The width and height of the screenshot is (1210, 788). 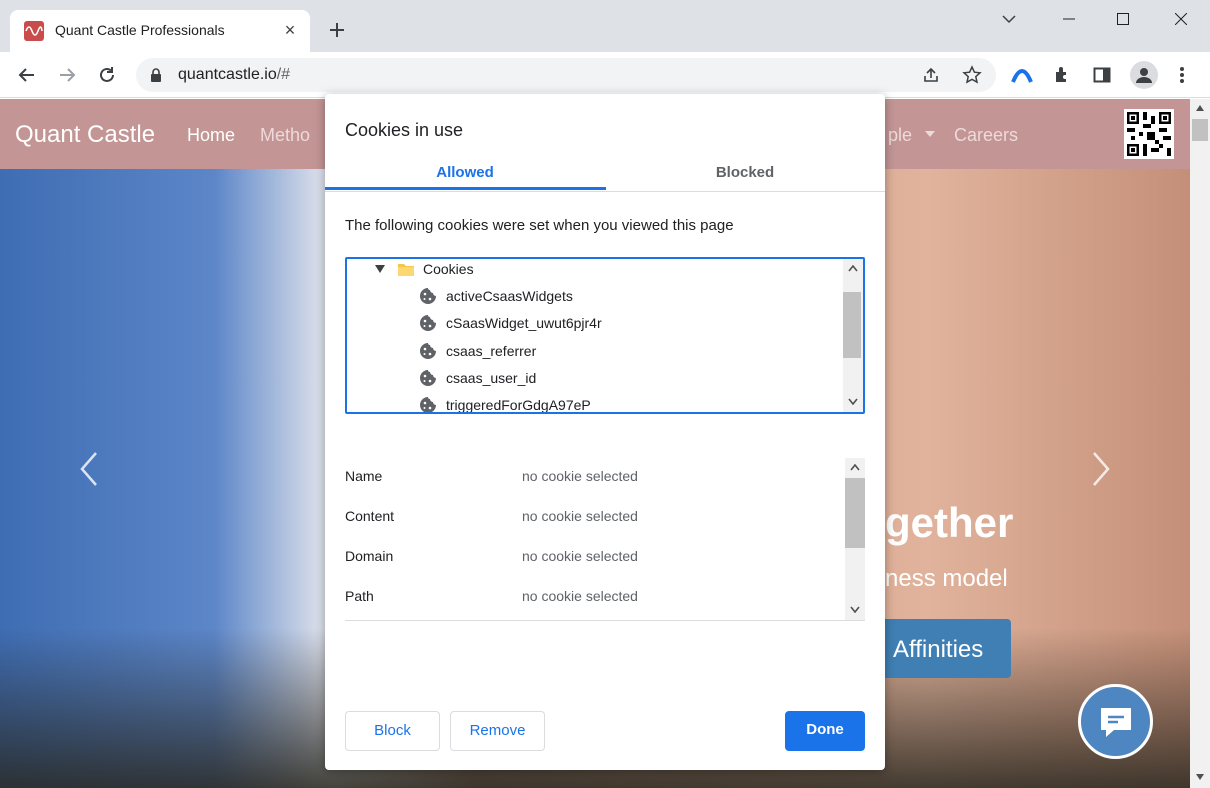 What do you see at coordinates (931, 76) in the screenshot?
I see `share-icon` at bounding box center [931, 76].